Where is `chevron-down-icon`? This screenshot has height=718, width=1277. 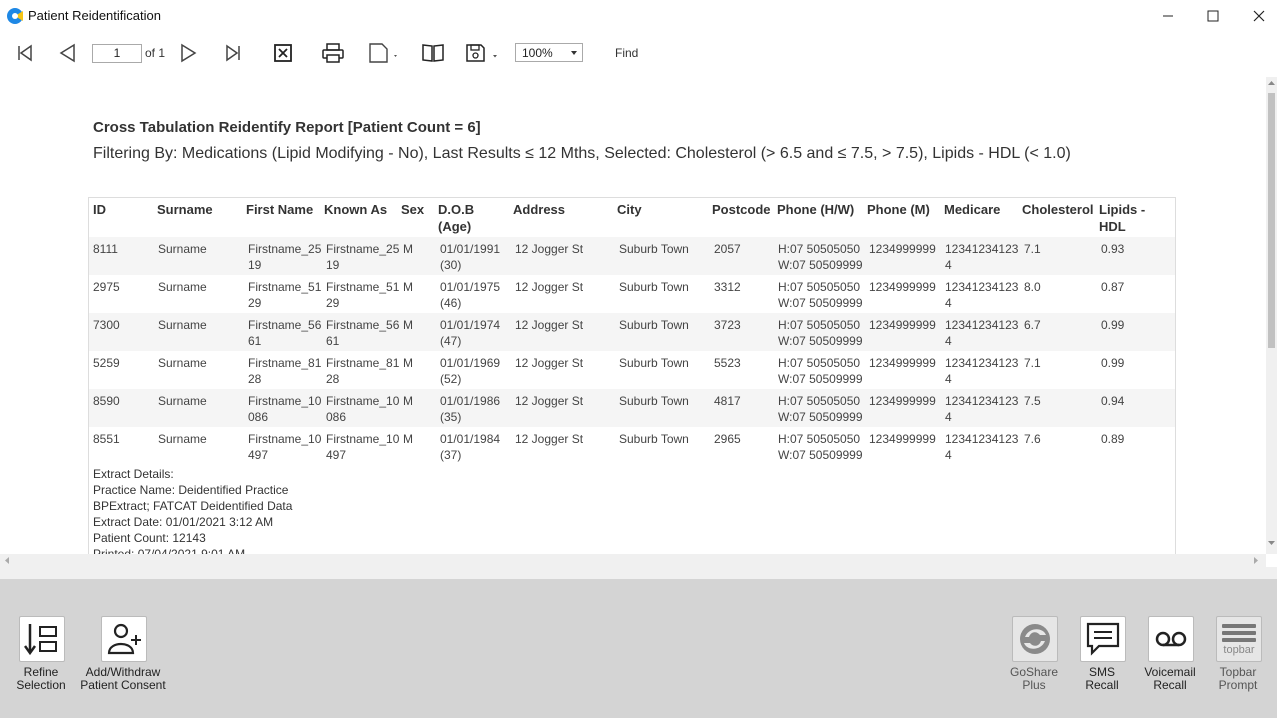
chevron-down-icon is located at coordinates (574, 53).